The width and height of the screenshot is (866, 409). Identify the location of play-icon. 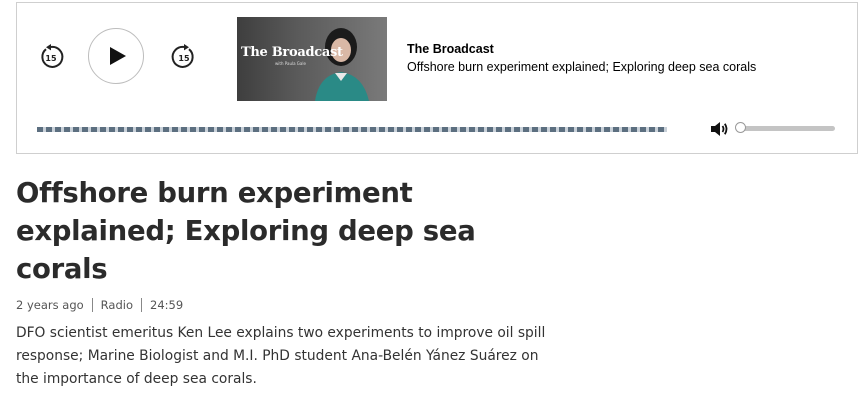
(118, 56).